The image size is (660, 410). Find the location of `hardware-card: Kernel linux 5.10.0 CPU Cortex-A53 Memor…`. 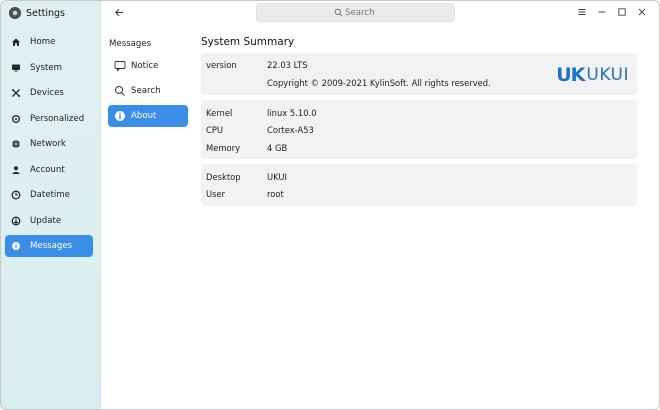

hardware-card: Kernel linux 5.10.0 CPU Cortex-A53 Memor… is located at coordinates (419, 129).